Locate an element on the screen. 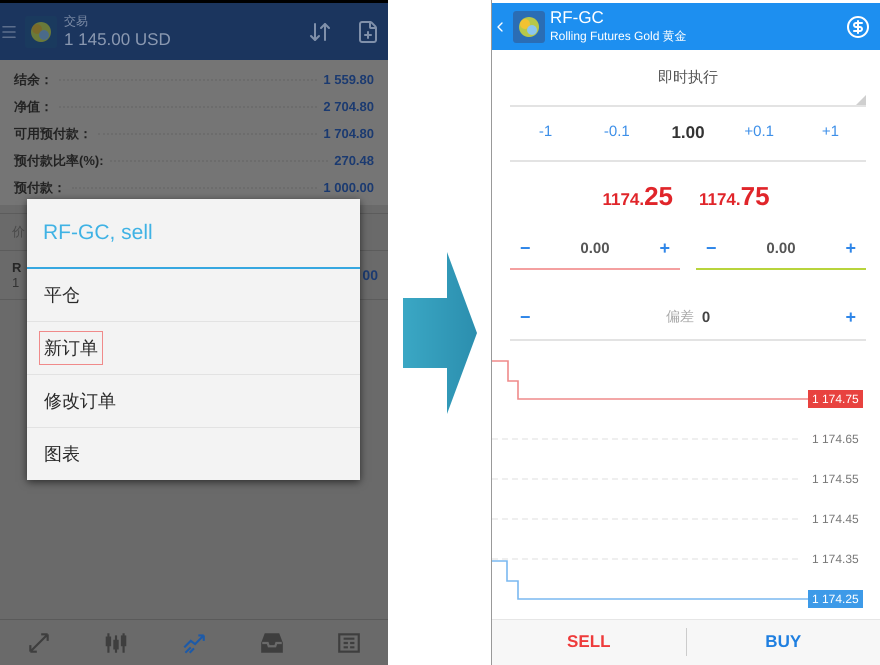 This screenshot has height=665, width=880. volume-step-button: +0.1 is located at coordinates (759, 131).